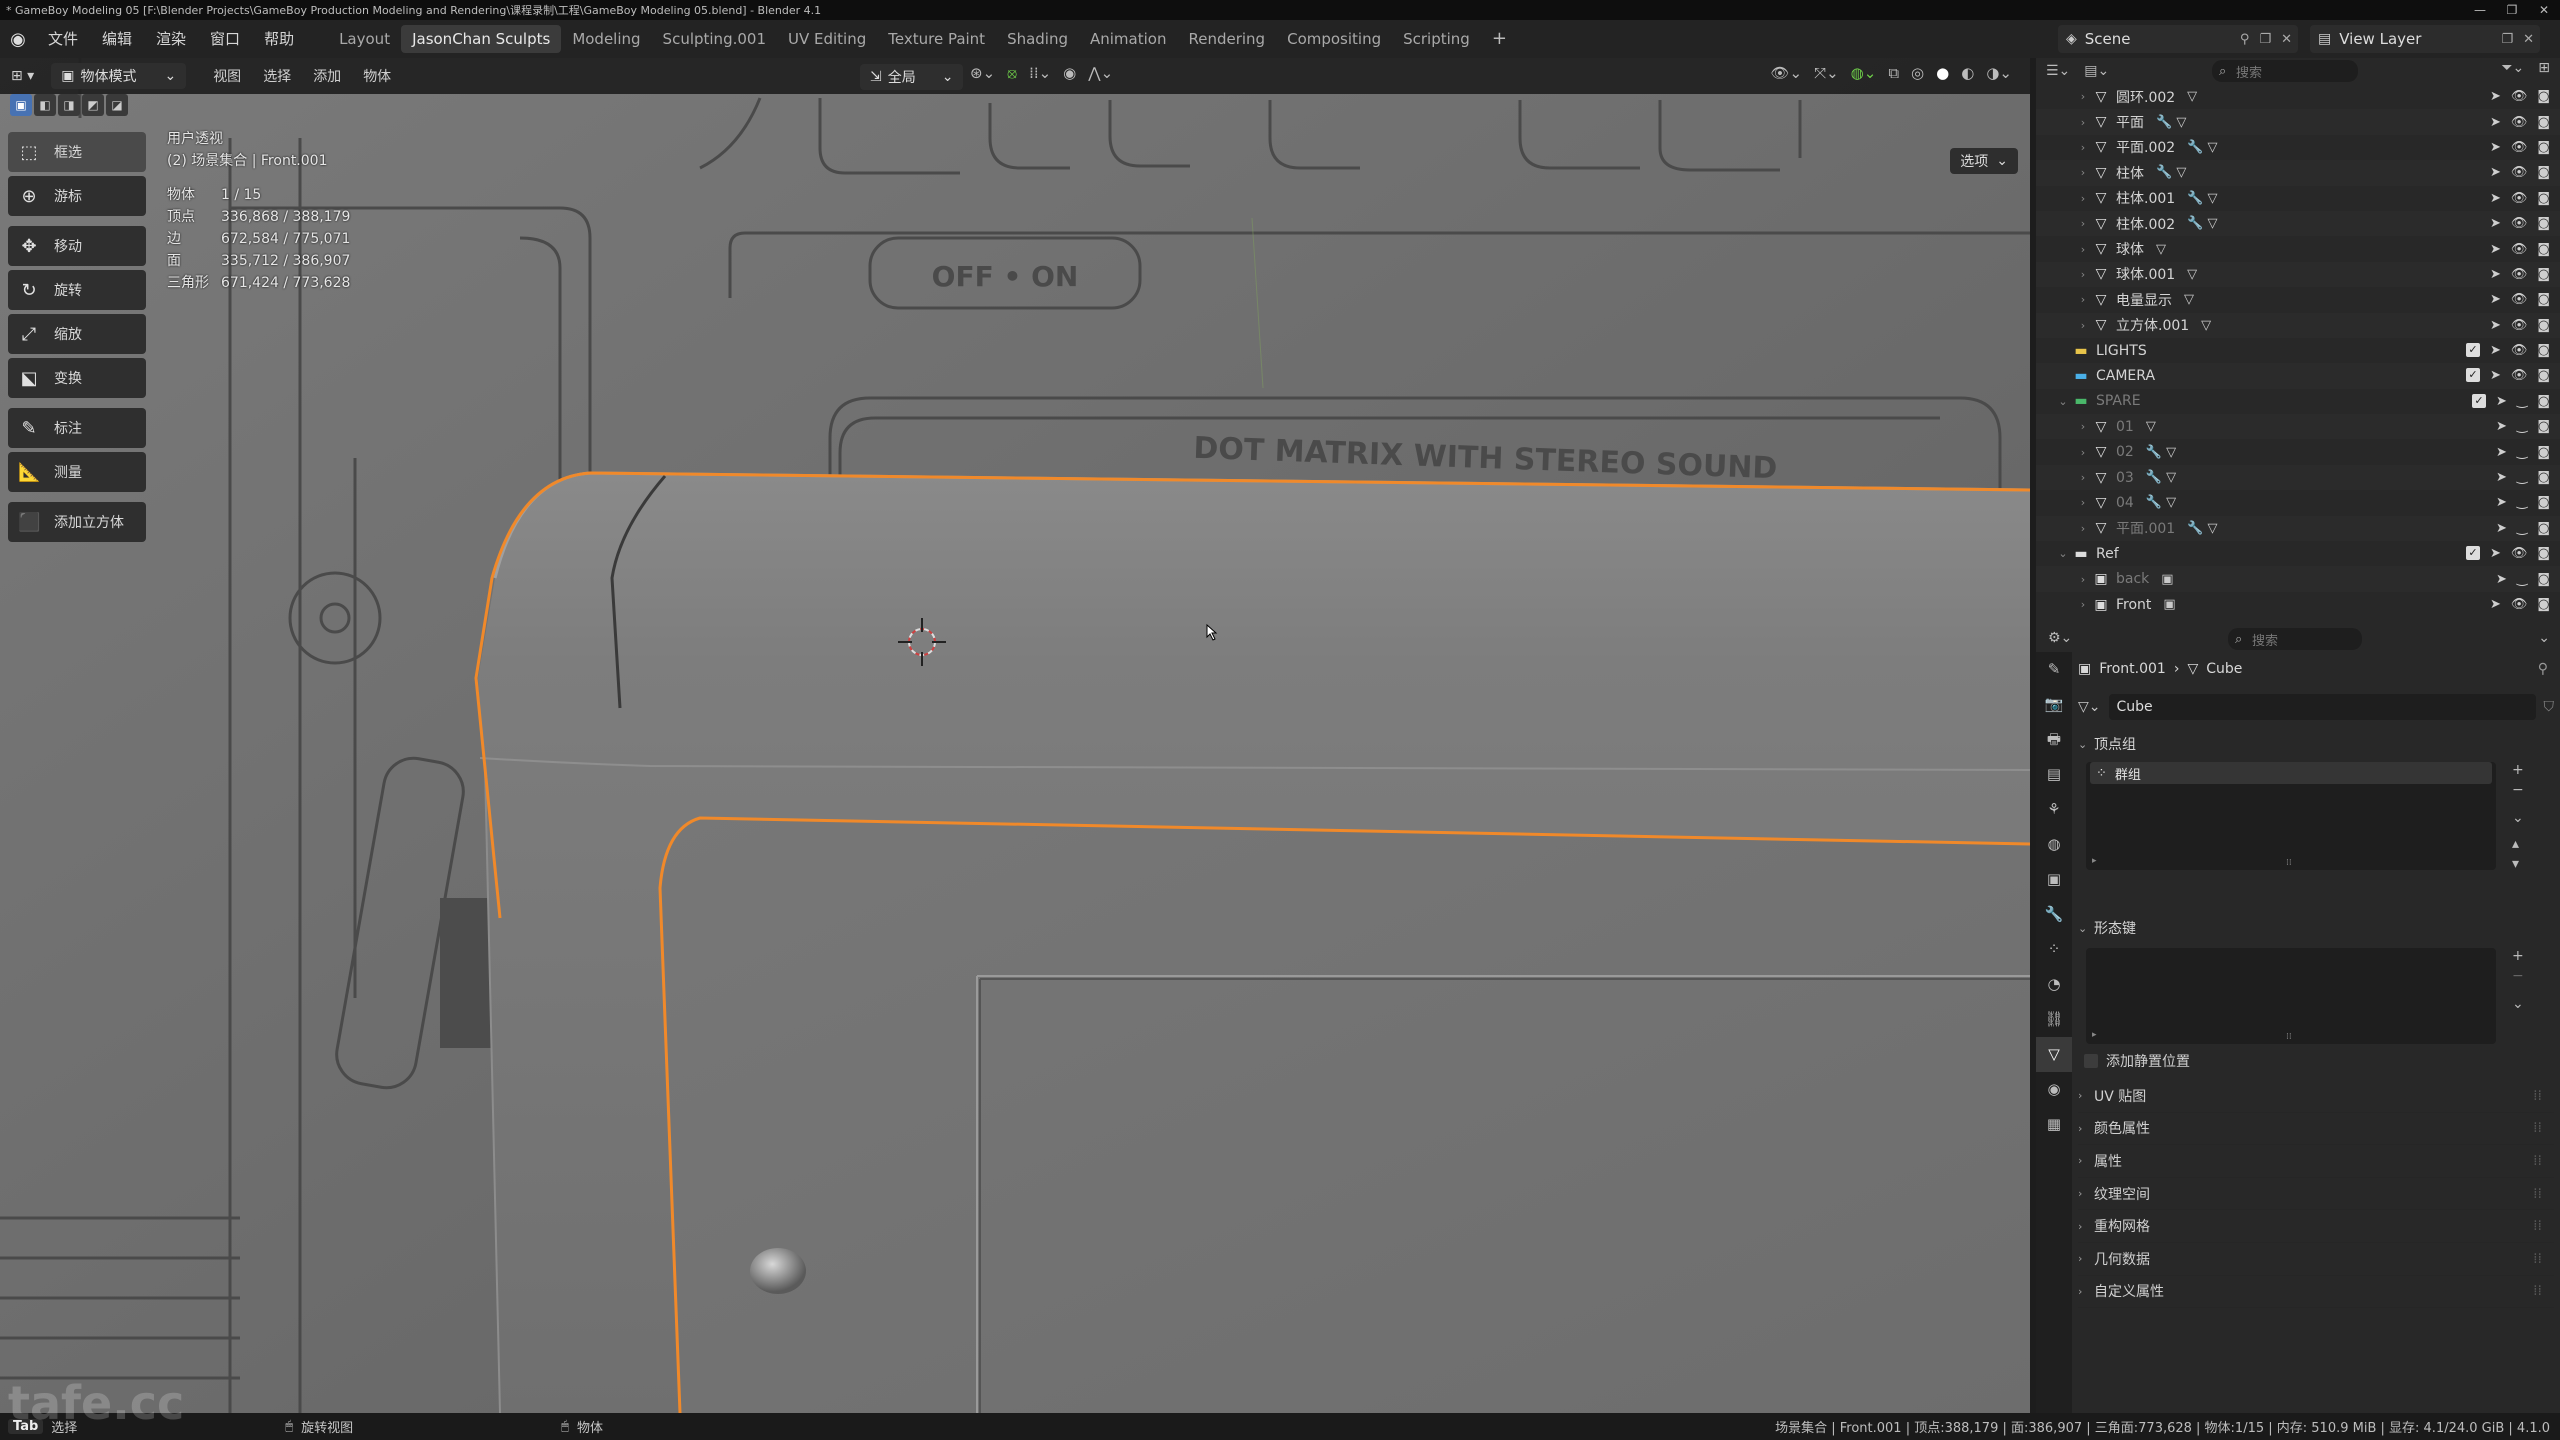  Describe the element at coordinates (2054, 774) in the screenshot. I see `view-layer-tab-icon: ▤` at that location.